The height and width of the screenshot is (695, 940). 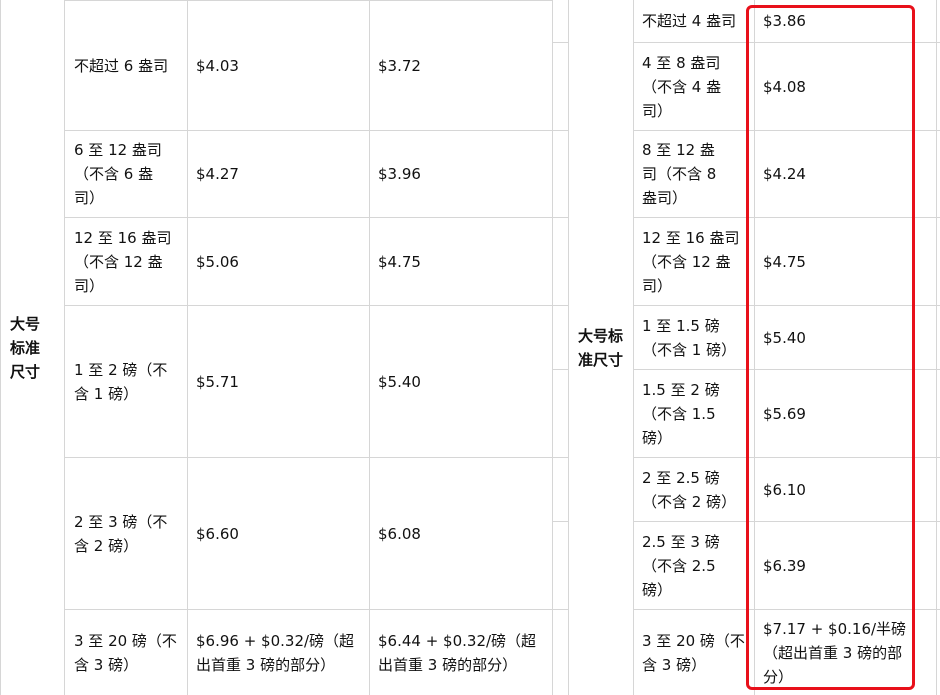 I want to click on left-row-5-fee-b: $6.08, so click(x=399, y=533).